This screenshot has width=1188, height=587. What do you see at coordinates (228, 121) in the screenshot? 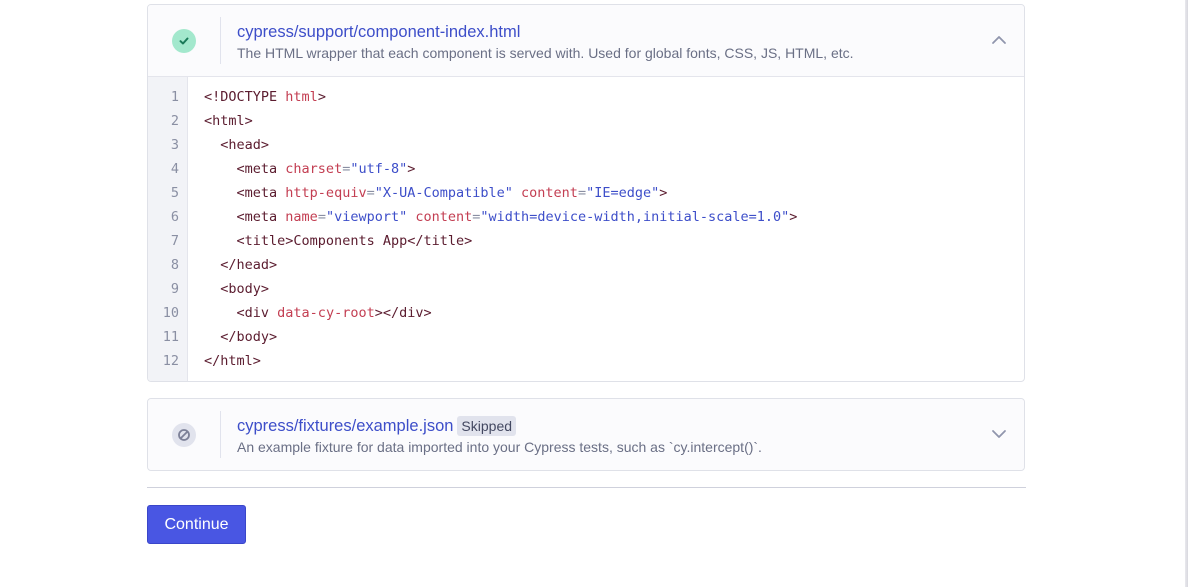
I see `code-line: <html>` at bounding box center [228, 121].